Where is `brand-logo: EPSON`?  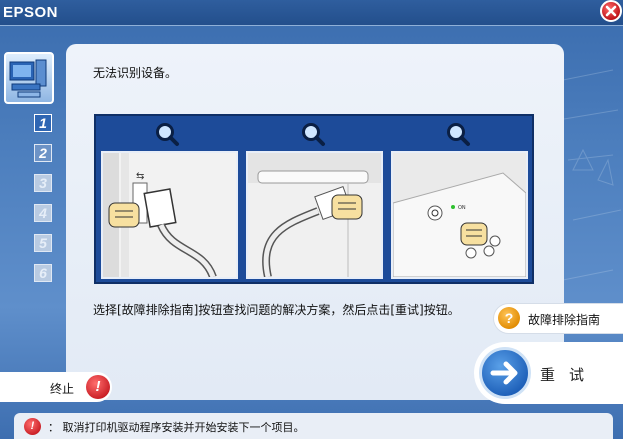
brand-logo: EPSON is located at coordinates (31, 12).